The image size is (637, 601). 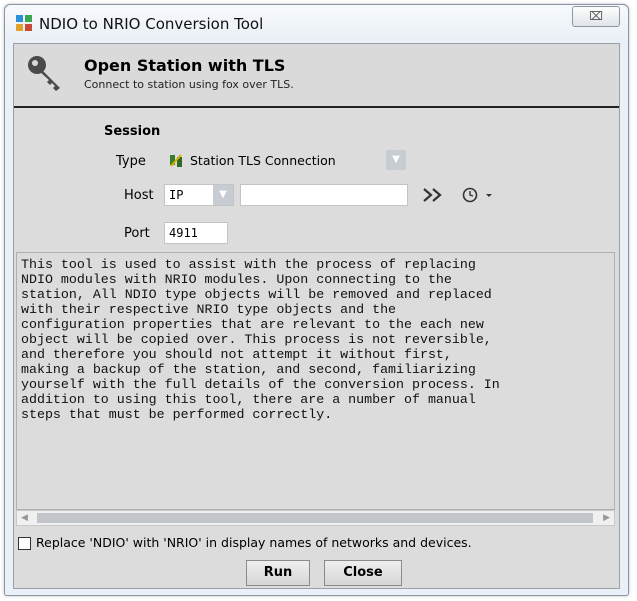 I want to click on replace-names-checkbox, so click(x=24, y=543).